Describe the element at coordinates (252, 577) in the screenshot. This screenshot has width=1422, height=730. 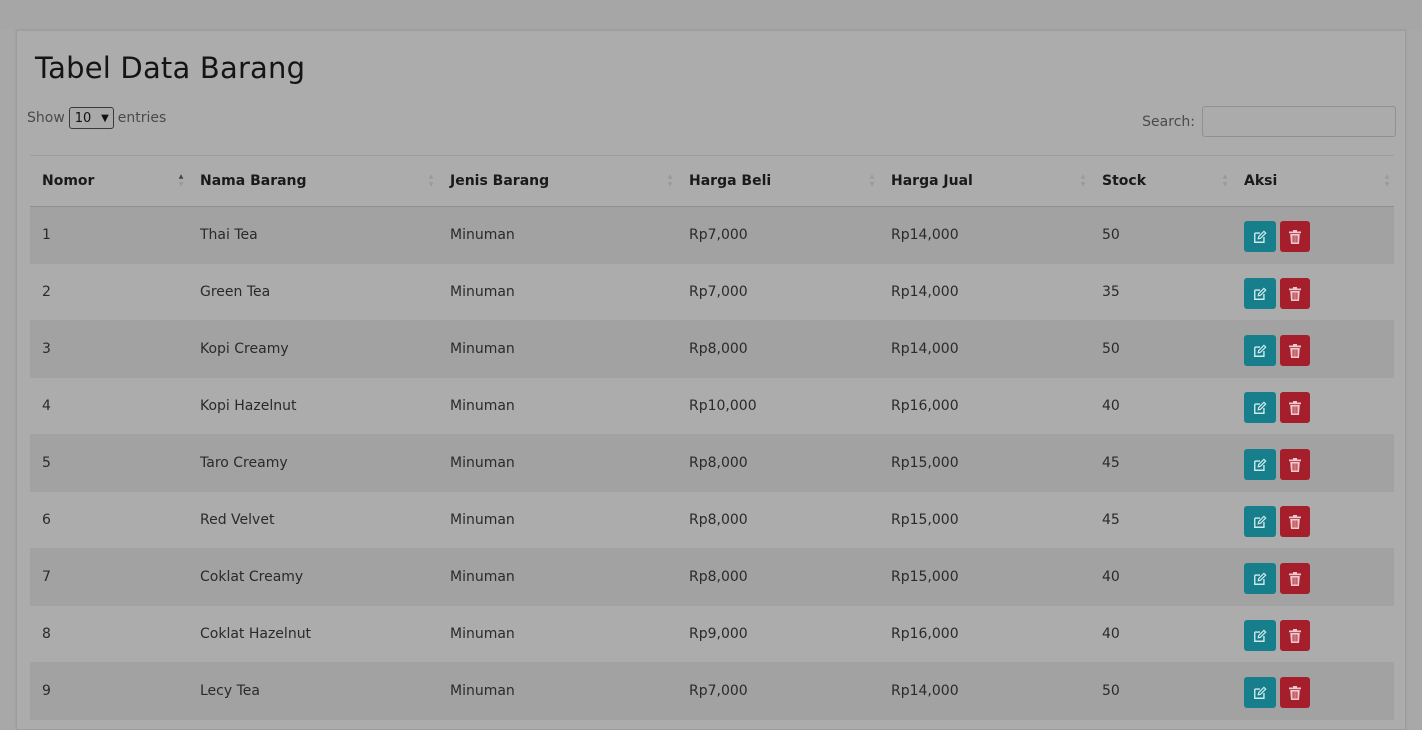
I see `cell-nama-barang: Coklat Creamy` at that location.